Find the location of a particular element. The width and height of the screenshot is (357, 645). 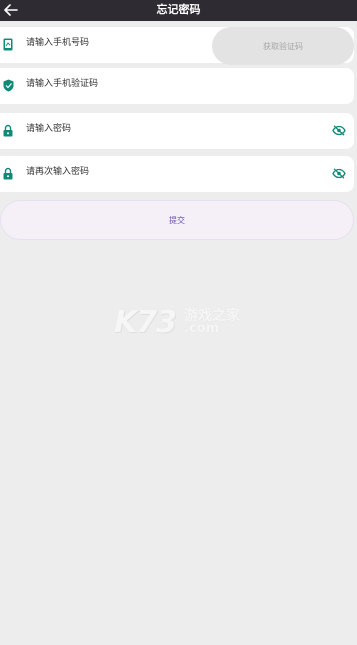

shield-icon is located at coordinates (8, 85).